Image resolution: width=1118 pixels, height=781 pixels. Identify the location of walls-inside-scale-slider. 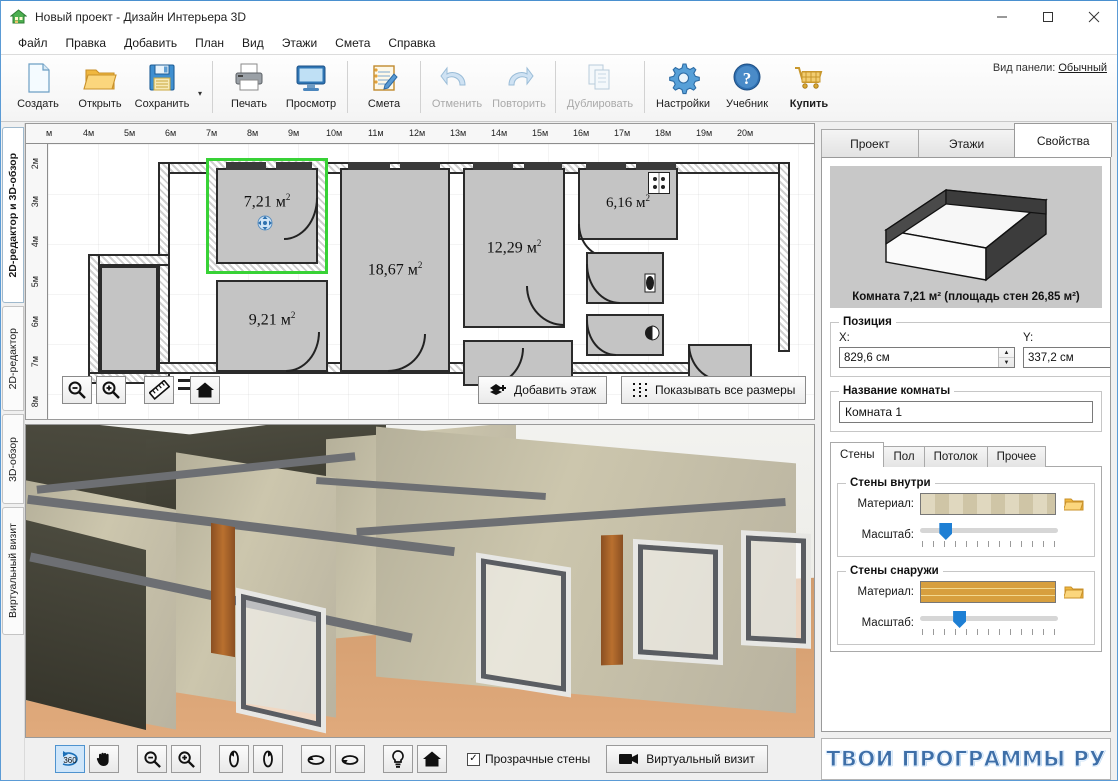
(989, 535).